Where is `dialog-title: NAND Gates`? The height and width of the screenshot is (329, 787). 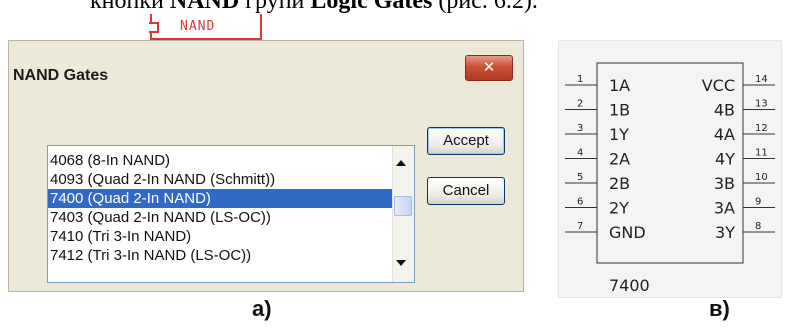 dialog-title: NAND Gates is located at coordinates (61, 75).